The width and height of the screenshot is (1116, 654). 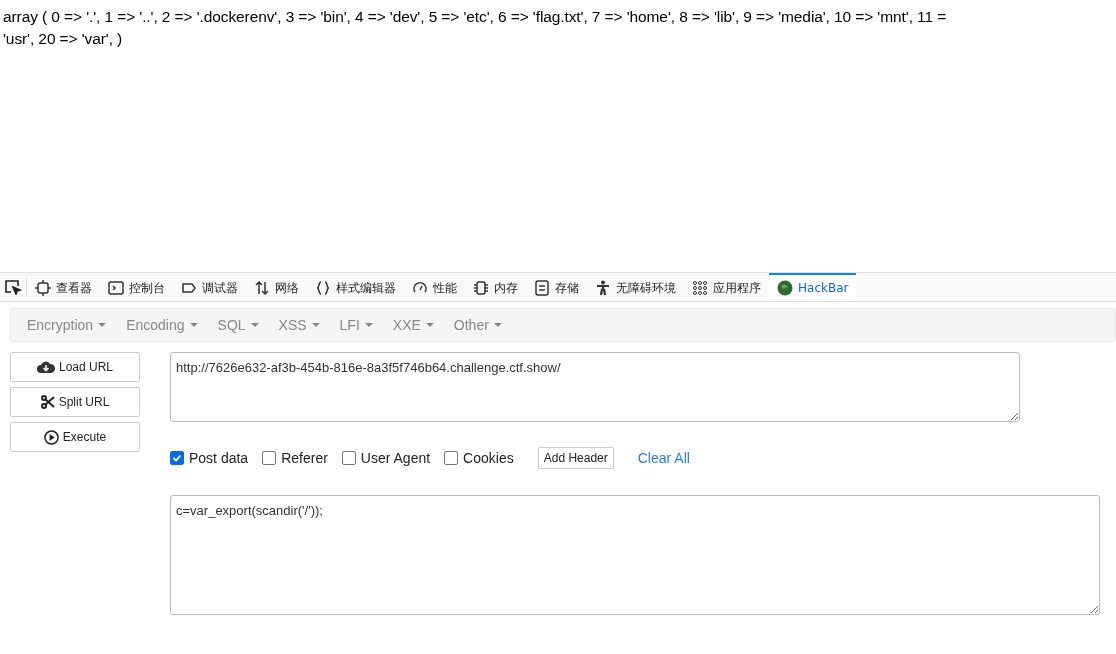 I want to click on person-icon, so click(x=603, y=288).